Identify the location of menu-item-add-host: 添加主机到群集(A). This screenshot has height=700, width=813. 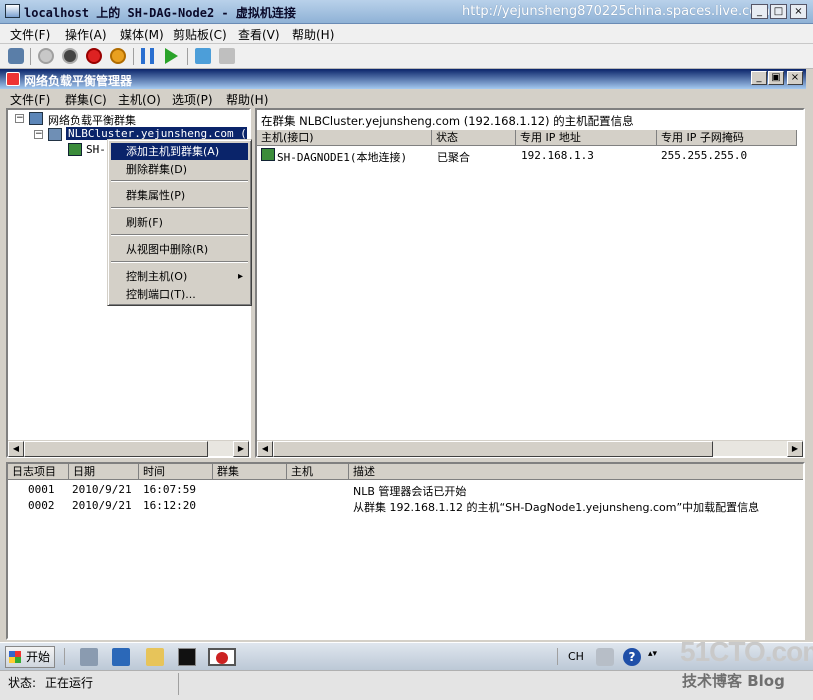
(179, 151).